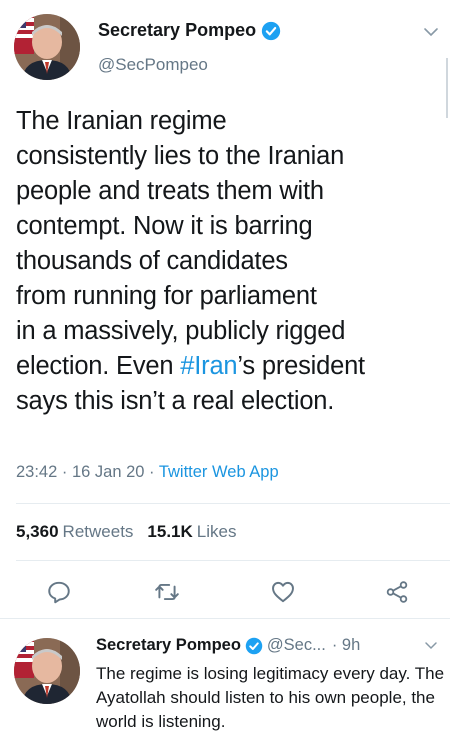 Image resolution: width=450 pixels, height=740 pixels. What do you see at coordinates (59, 592) in the screenshot?
I see `reply-icon` at bounding box center [59, 592].